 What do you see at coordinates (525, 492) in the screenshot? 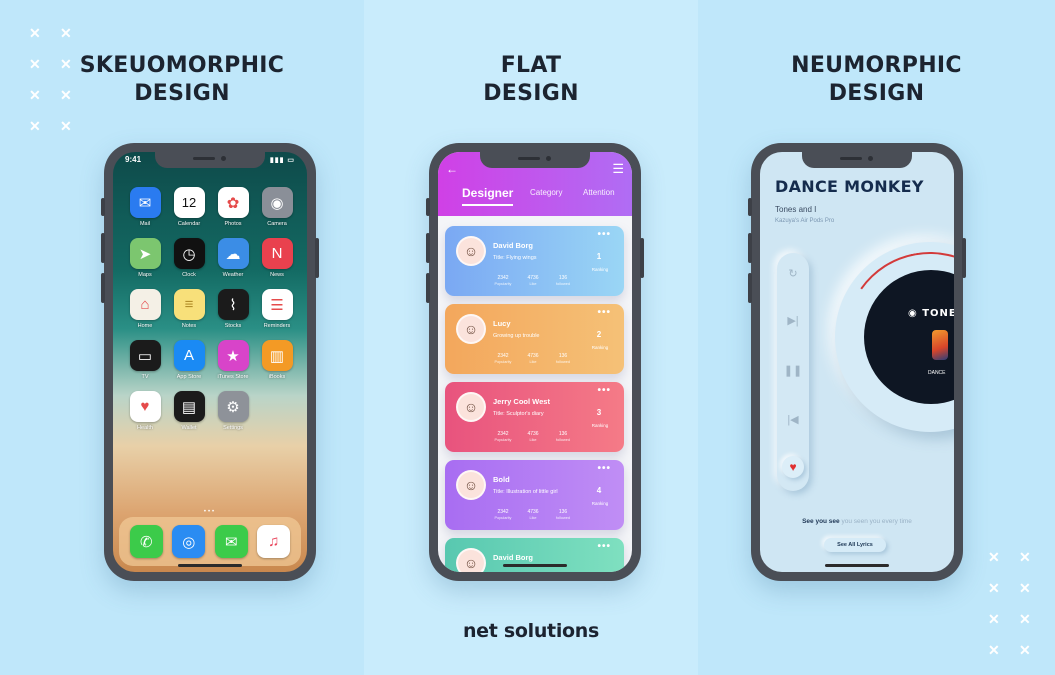
I see `designer-subtitle: Title: Illustration of little girl` at bounding box center [525, 492].